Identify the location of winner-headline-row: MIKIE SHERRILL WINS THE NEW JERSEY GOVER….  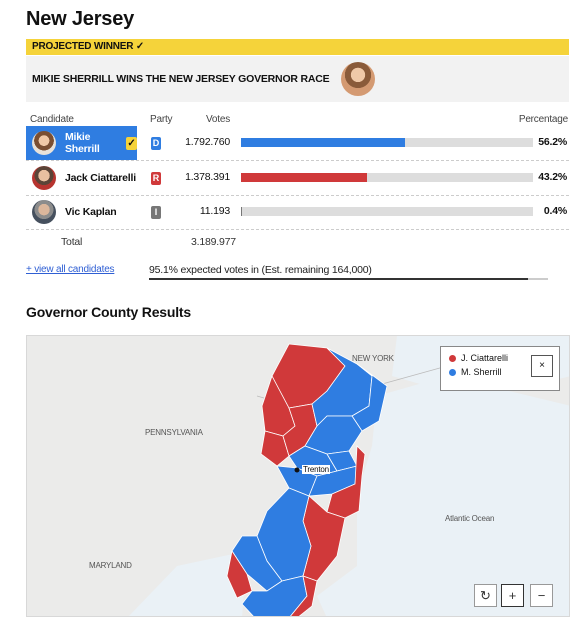
(297, 79).